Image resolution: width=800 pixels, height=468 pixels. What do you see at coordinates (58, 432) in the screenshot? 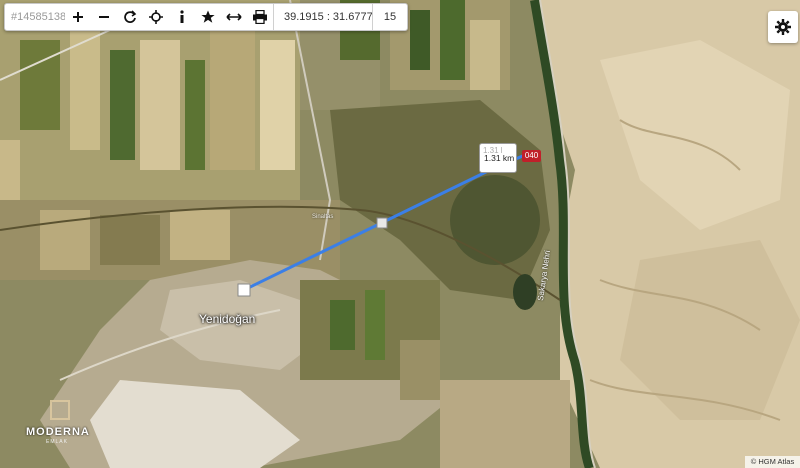
I see `logo-name: MODERNA` at bounding box center [58, 432].